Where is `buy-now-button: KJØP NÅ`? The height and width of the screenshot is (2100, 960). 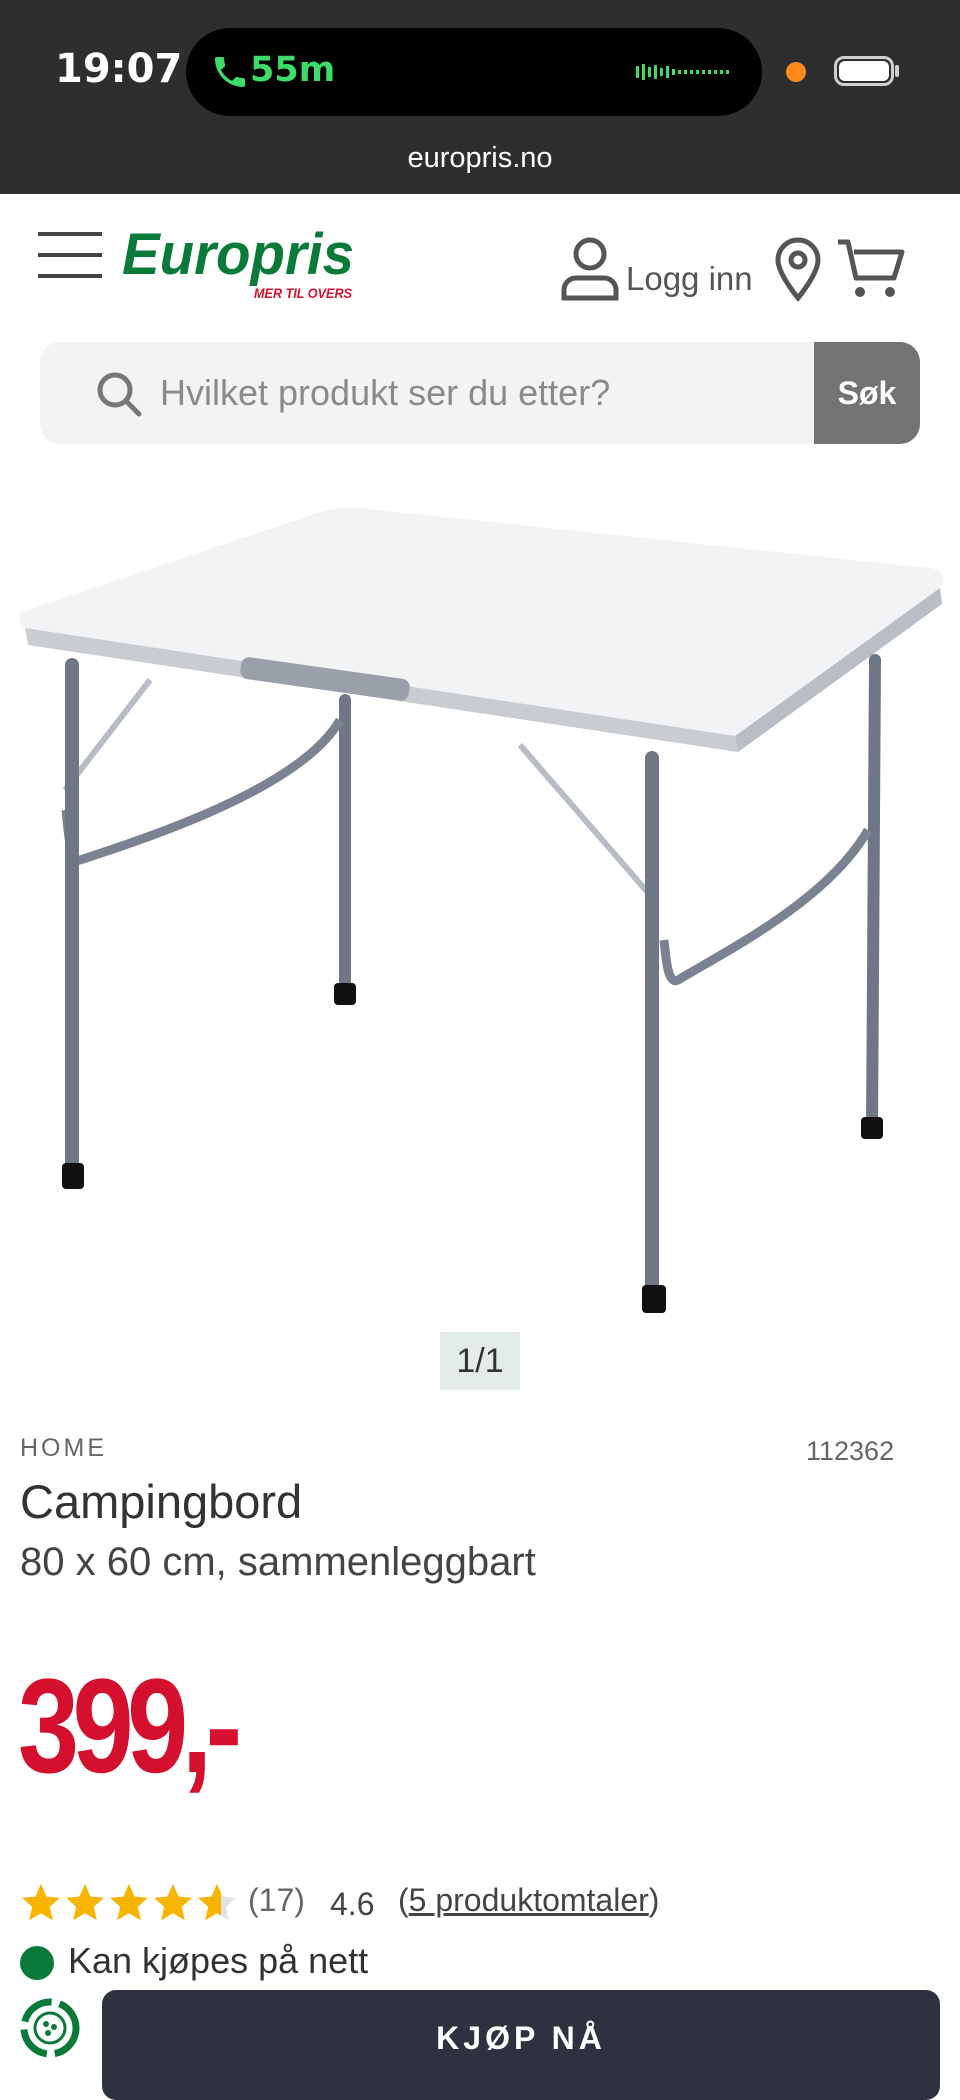
buy-now-button: KJØP NÅ is located at coordinates (521, 2045).